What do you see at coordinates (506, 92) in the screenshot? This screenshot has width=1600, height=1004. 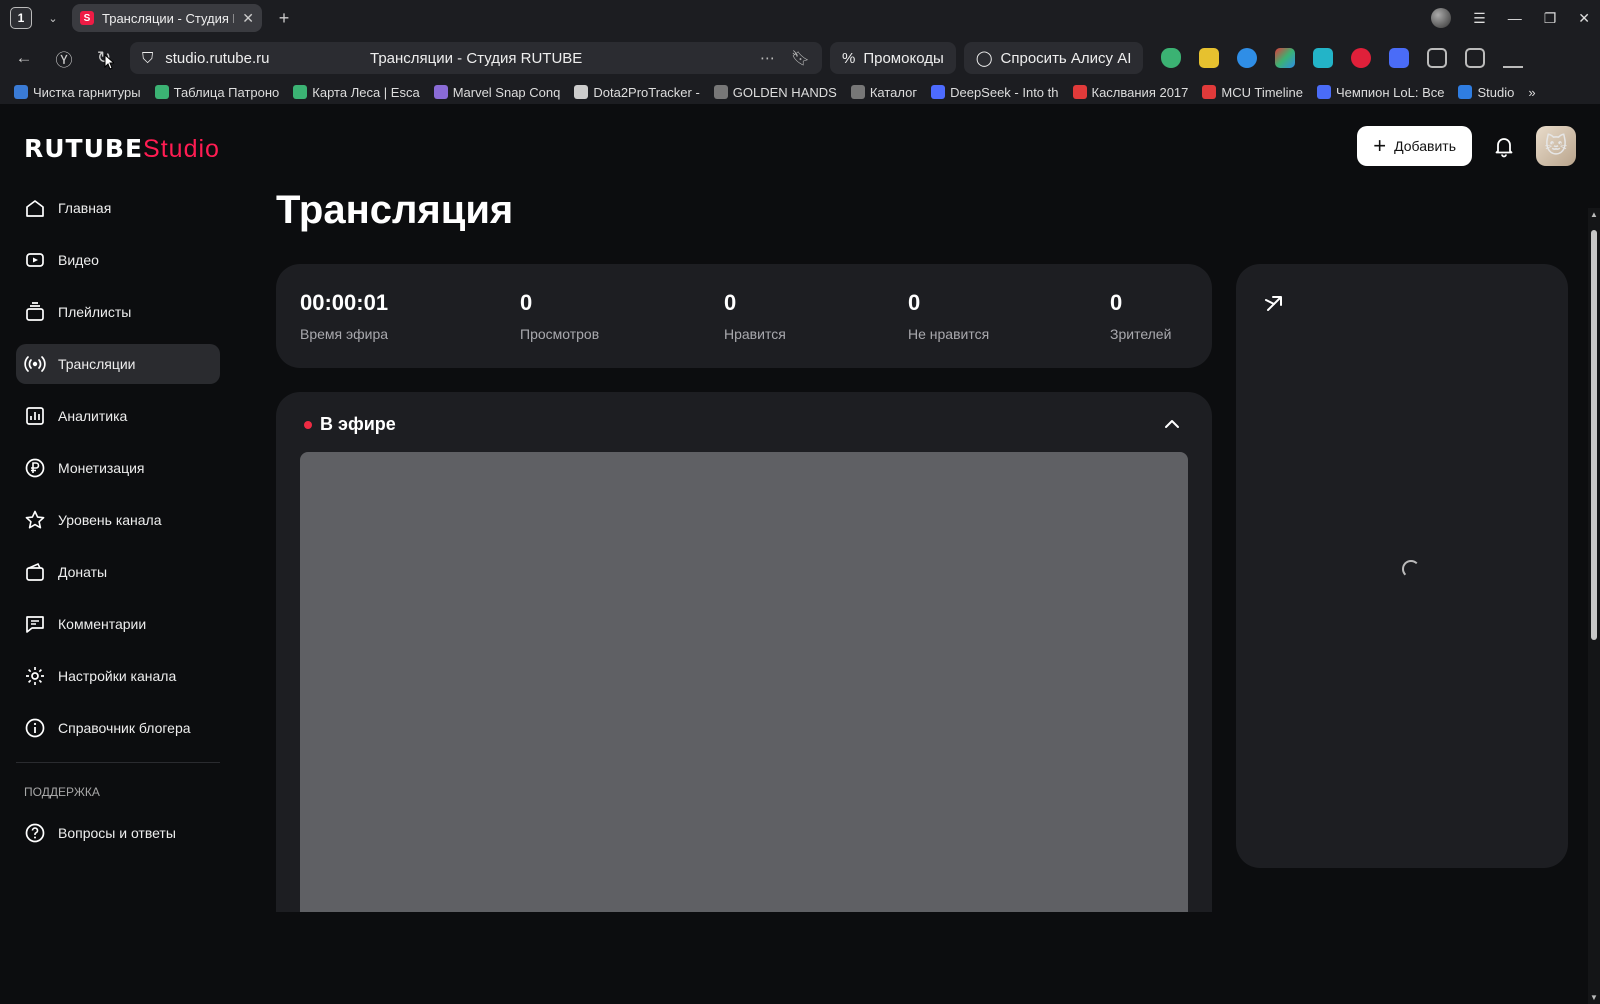 I see `bookmark-label: Marvel Snap Conq` at bounding box center [506, 92].